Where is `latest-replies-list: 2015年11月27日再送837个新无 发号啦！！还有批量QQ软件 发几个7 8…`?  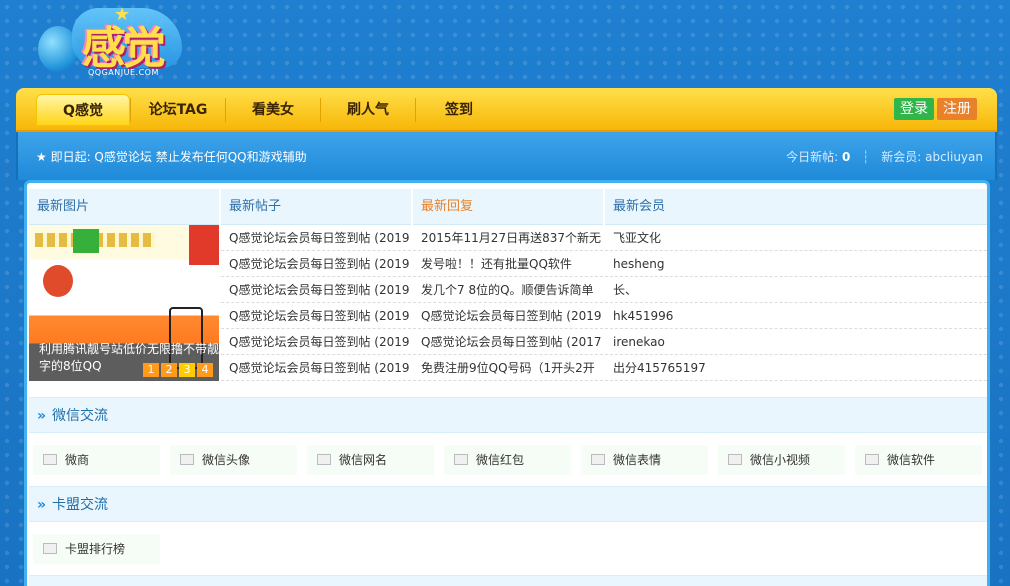
latest-replies-list: 2015年11月27日再送837个新无 发号啦！！还有批量QQ软件 发几个7 8… is located at coordinates (508, 303).